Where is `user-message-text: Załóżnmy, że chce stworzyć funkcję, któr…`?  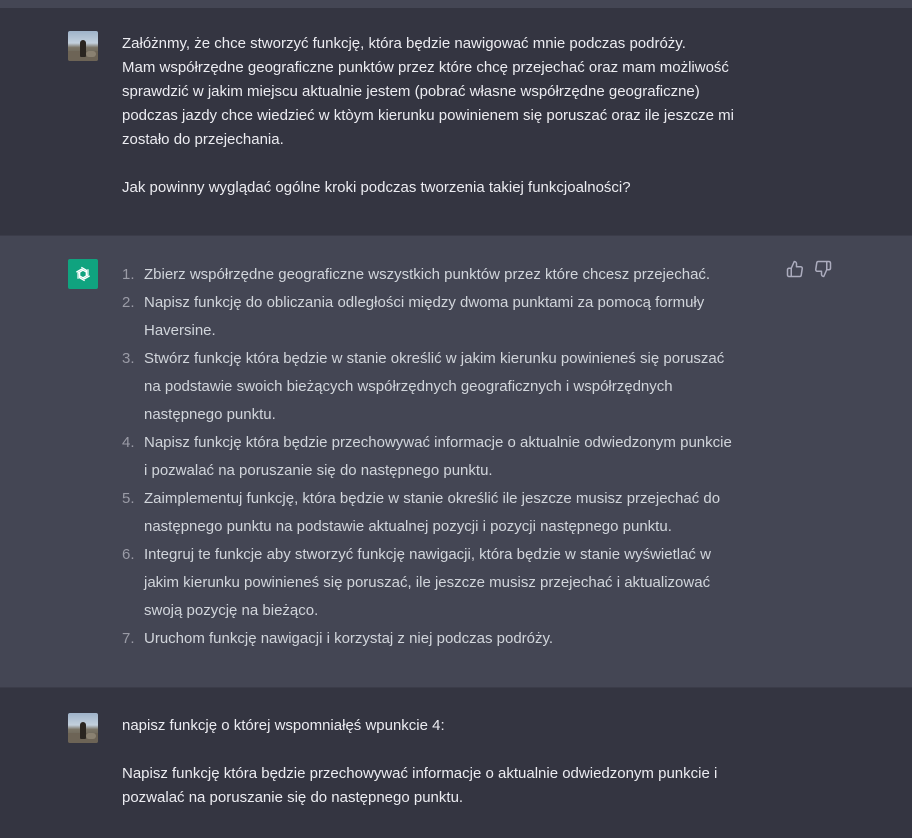
user-message-text: Załóżnmy, że chce stworzyć funkcję, któr… is located at coordinates (452, 116).